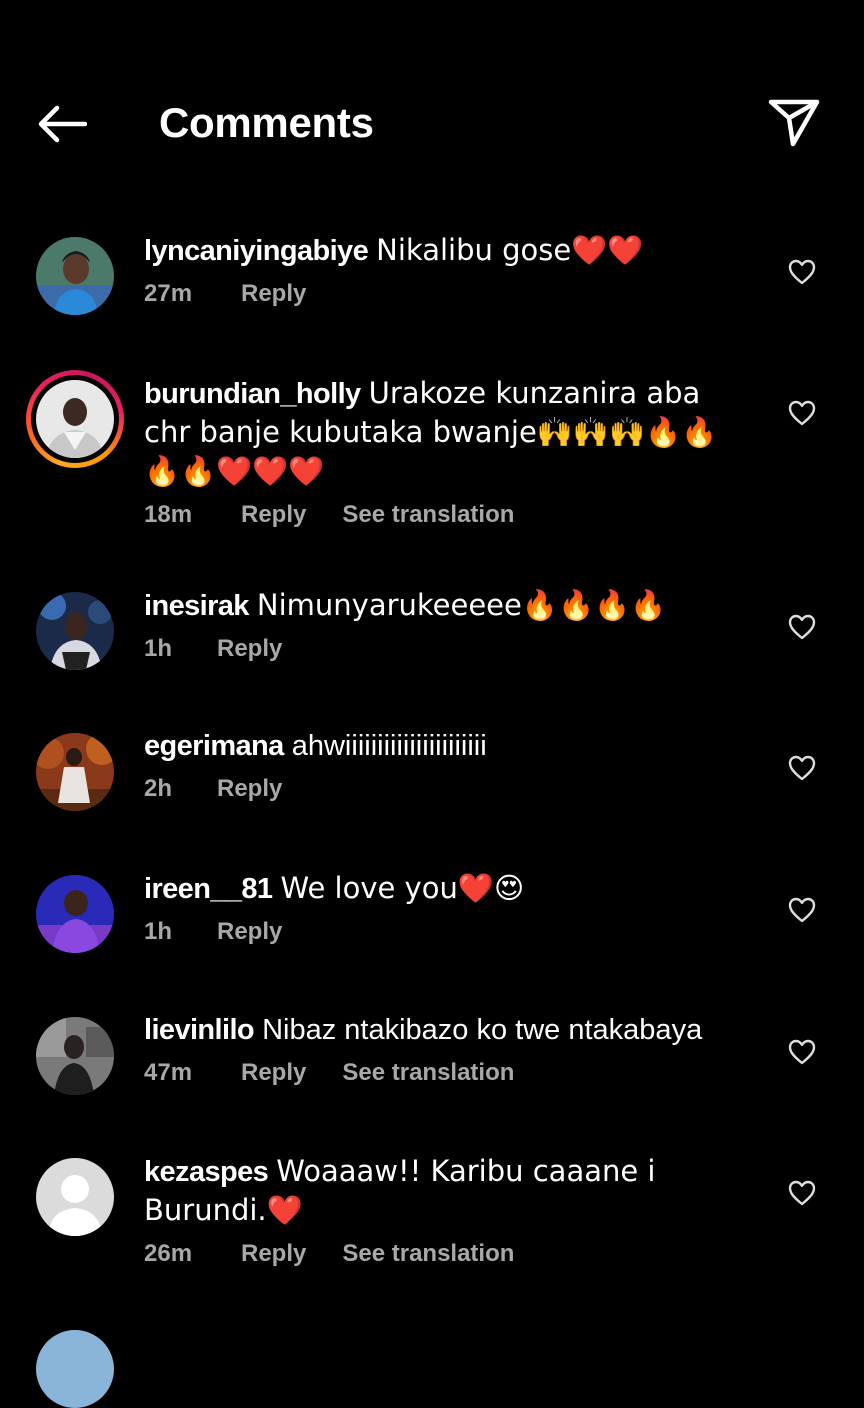 The image size is (864, 1408). I want to click on paper-plane-icon, so click(794, 123).